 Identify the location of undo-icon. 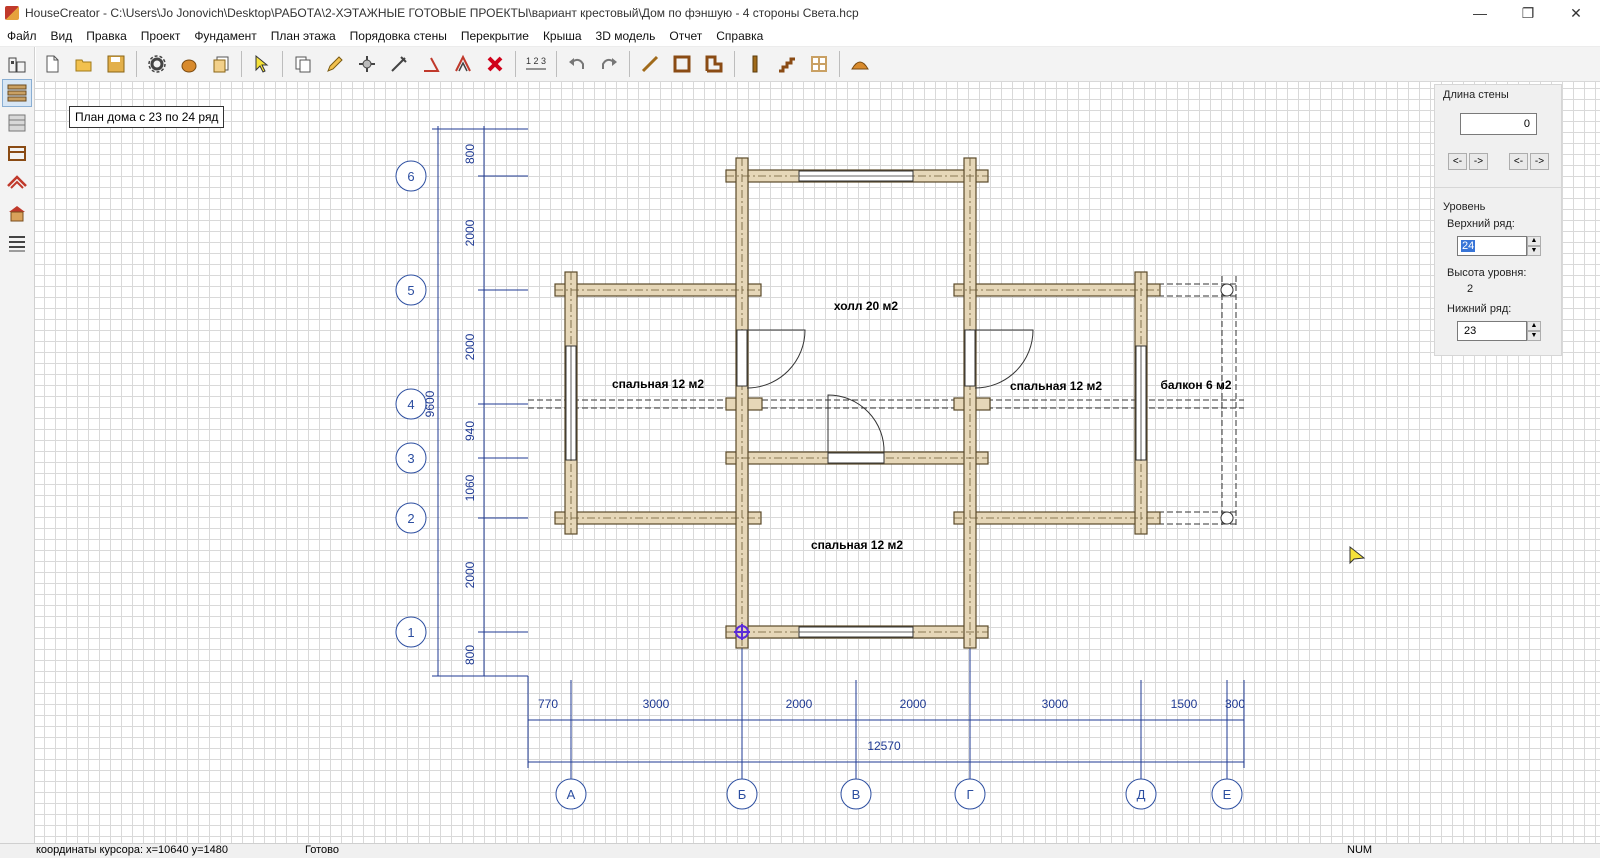
(576, 63).